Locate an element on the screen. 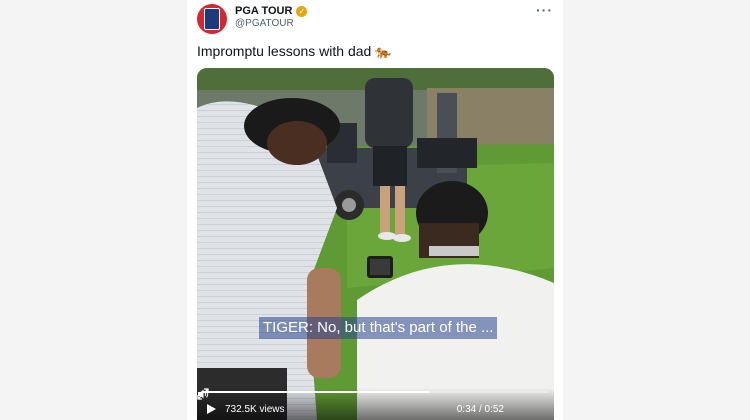 The height and width of the screenshot is (420, 750). pga-tour-logo-icon is located at coordinates (212, 19).